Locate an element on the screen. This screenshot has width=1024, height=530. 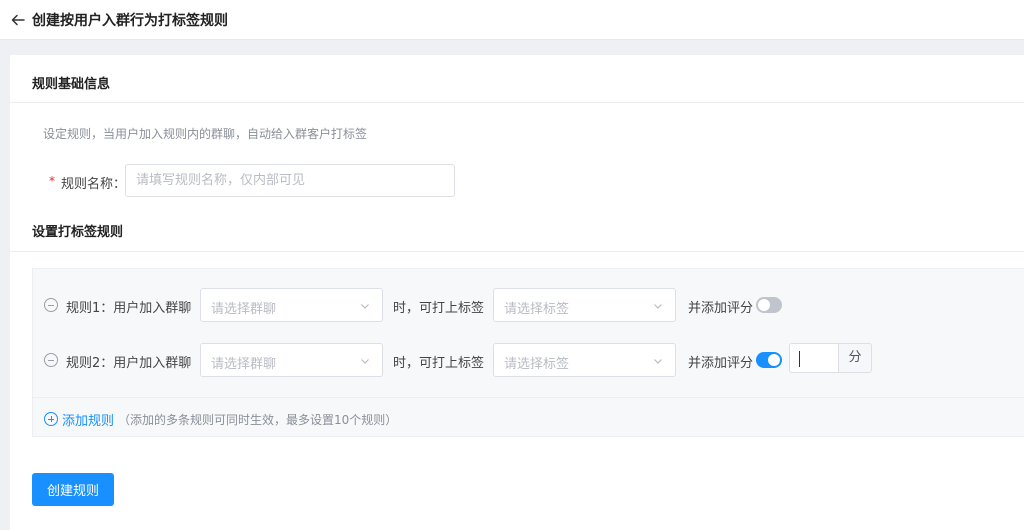
rule-name-input is located at coordinates (290, 180).